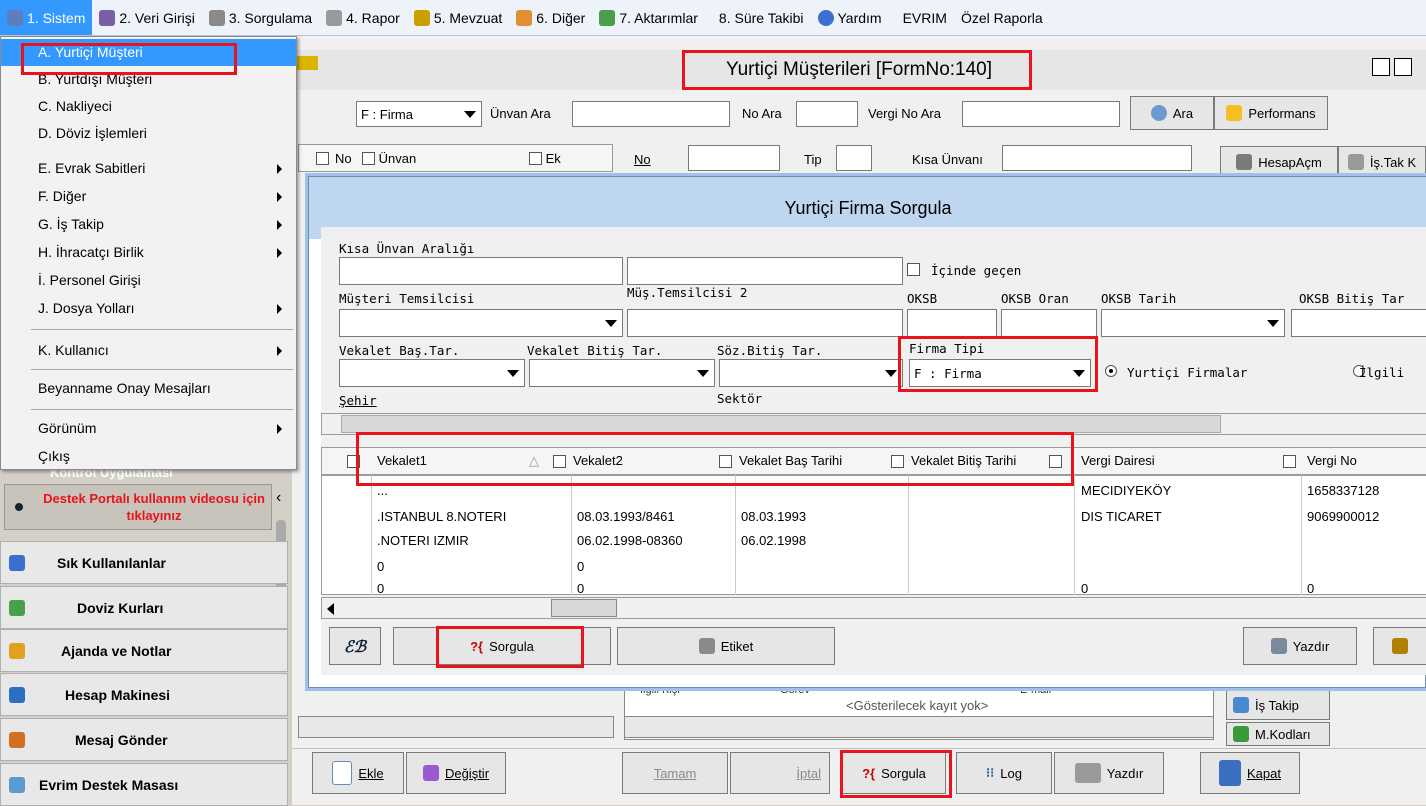 The image size is (1426, 806). I want to click on performans-button: Performans, so click(1271, 113).